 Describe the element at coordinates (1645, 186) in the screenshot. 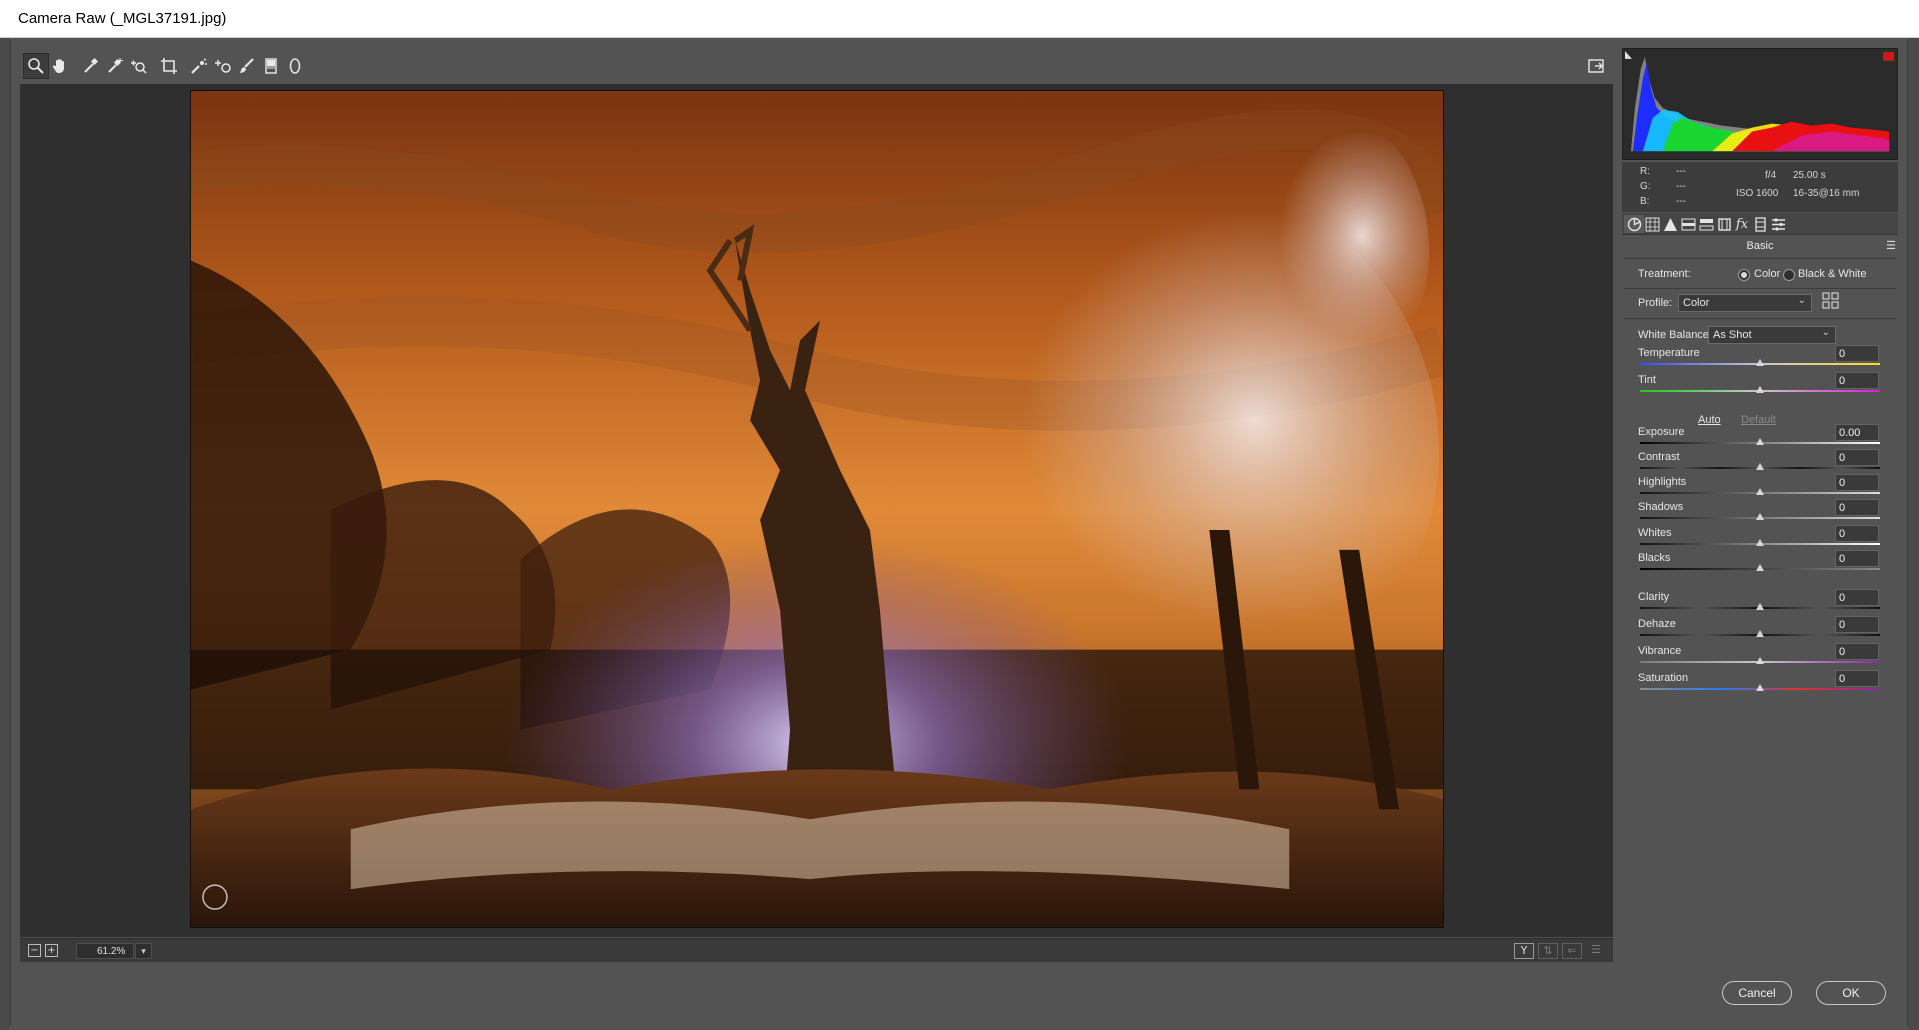

I see `g-label: G:` at that location.